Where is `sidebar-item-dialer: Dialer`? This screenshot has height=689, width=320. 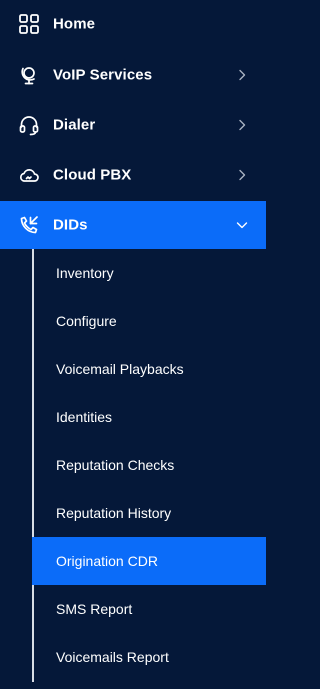
sidebar-item-dialer: Dialer is located at coordinates (133, 125).